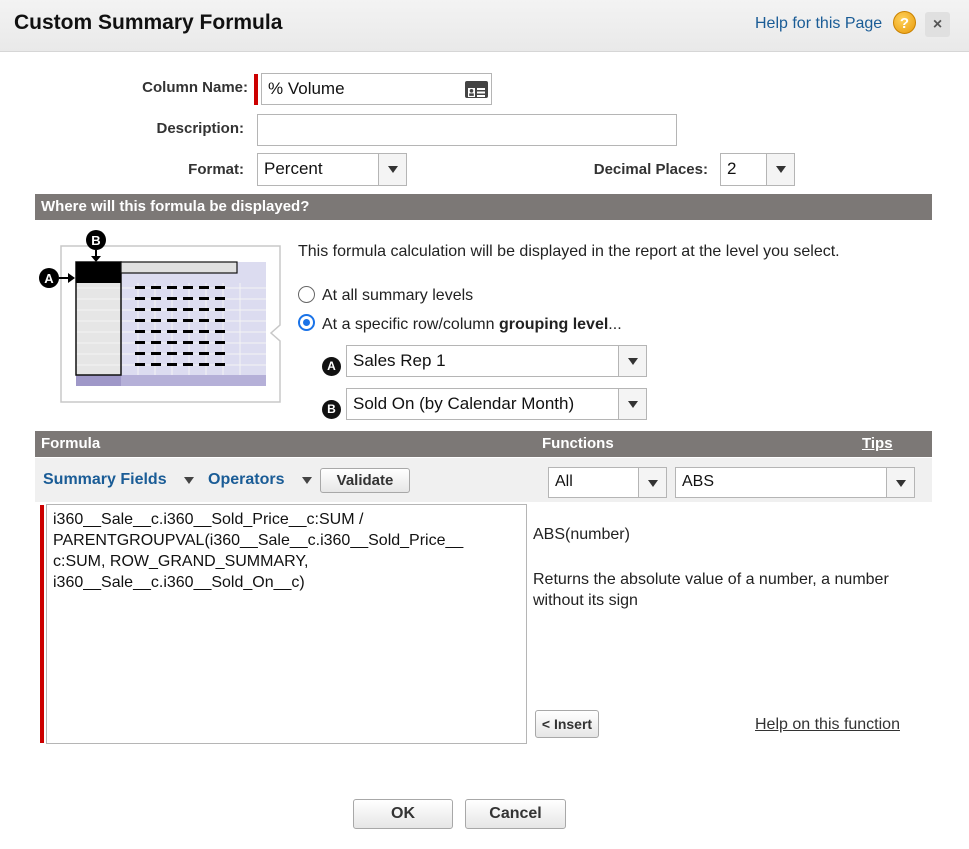  What do you see at coordinates (397, 296) in the screenshot?
I see `radio-all-label: At all summary levels` at bounding box center [397, 296].